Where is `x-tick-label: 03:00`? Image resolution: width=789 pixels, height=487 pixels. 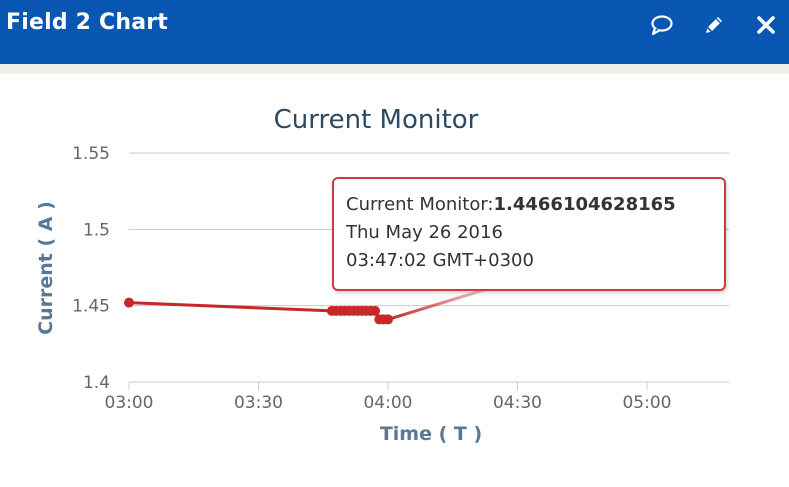 x-tick-label: 03:00 is located at coordinates (129, 403).